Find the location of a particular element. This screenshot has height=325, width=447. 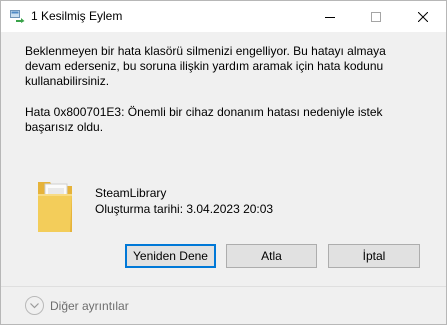

title-bar: 1 Kesilmiş Eylem is located at coordinates (223, 16).